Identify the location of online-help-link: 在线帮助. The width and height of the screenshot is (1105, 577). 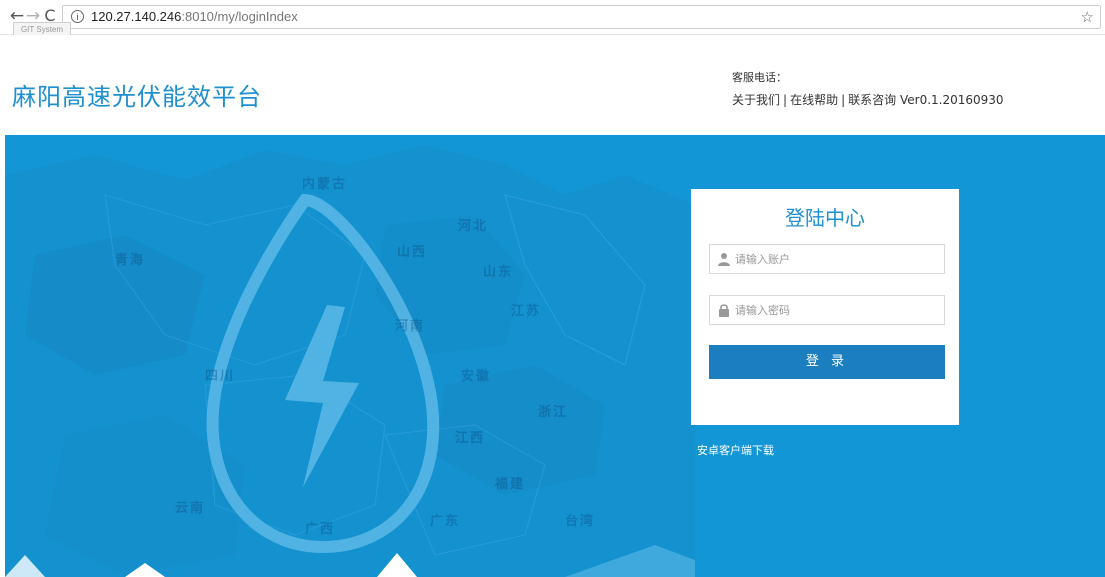
(814, 100).